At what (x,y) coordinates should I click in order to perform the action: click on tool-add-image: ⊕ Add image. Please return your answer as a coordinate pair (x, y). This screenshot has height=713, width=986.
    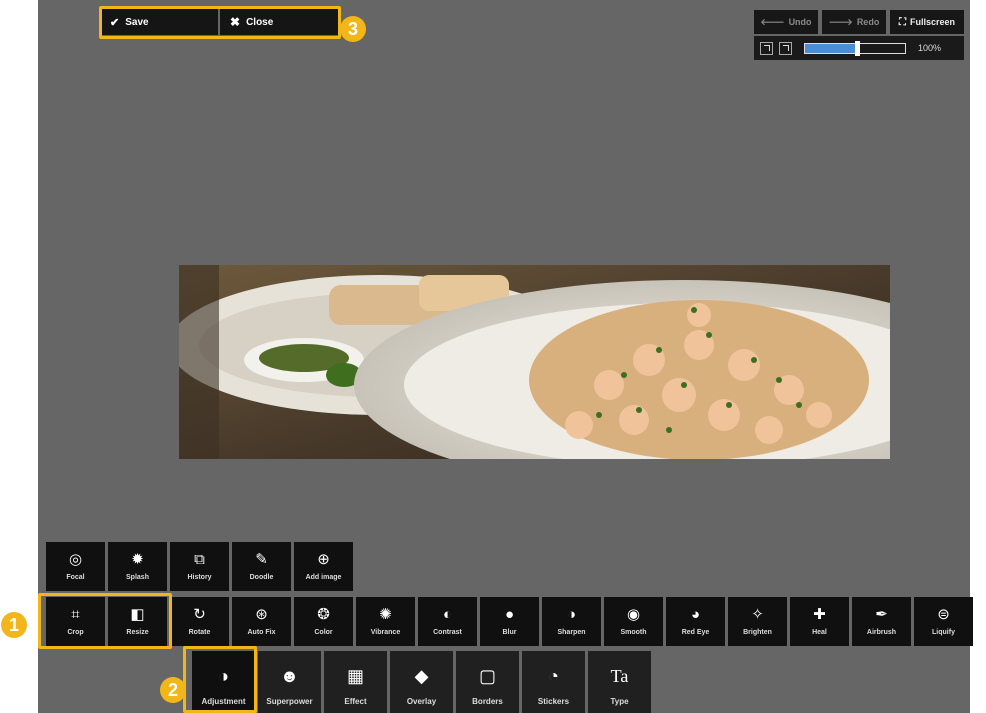
    Looking at the image, I should click on (323, 566).